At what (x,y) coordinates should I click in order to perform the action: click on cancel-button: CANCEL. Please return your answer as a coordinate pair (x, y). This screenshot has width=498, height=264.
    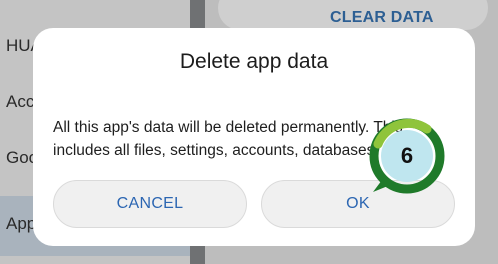
    Looking at the image, I should click on (150, 204).